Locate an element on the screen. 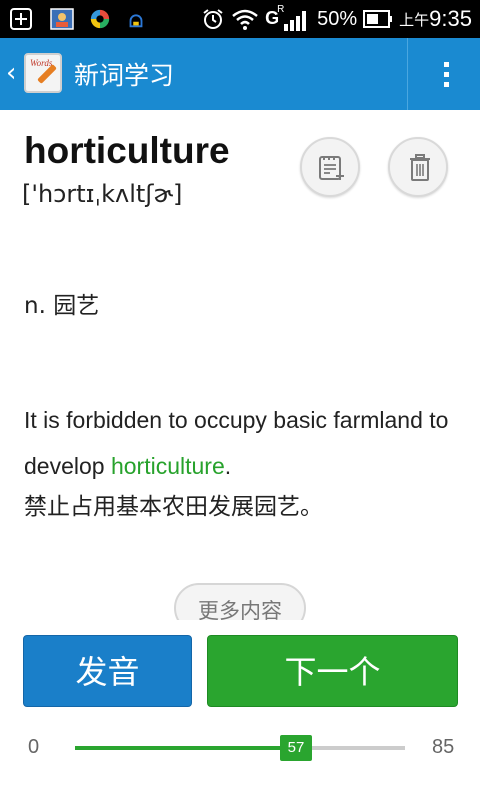  example-text-after: . is located at coordinates (228, 466).